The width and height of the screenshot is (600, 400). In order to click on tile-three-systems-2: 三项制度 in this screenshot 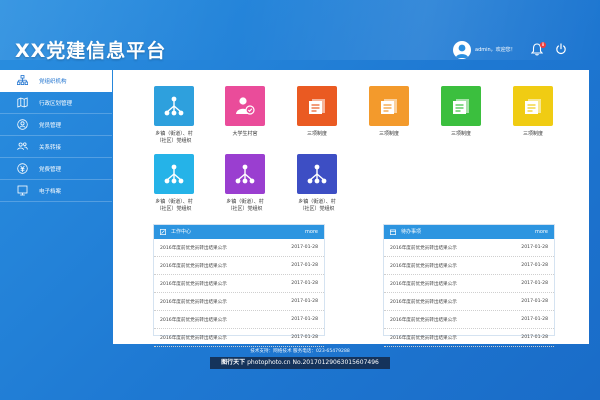, I will do `click(389, 112)`.